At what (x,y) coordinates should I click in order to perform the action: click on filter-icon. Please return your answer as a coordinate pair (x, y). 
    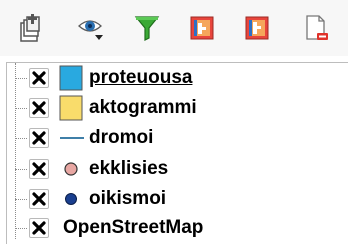
    Looking at the image, I should click on (147, 28).